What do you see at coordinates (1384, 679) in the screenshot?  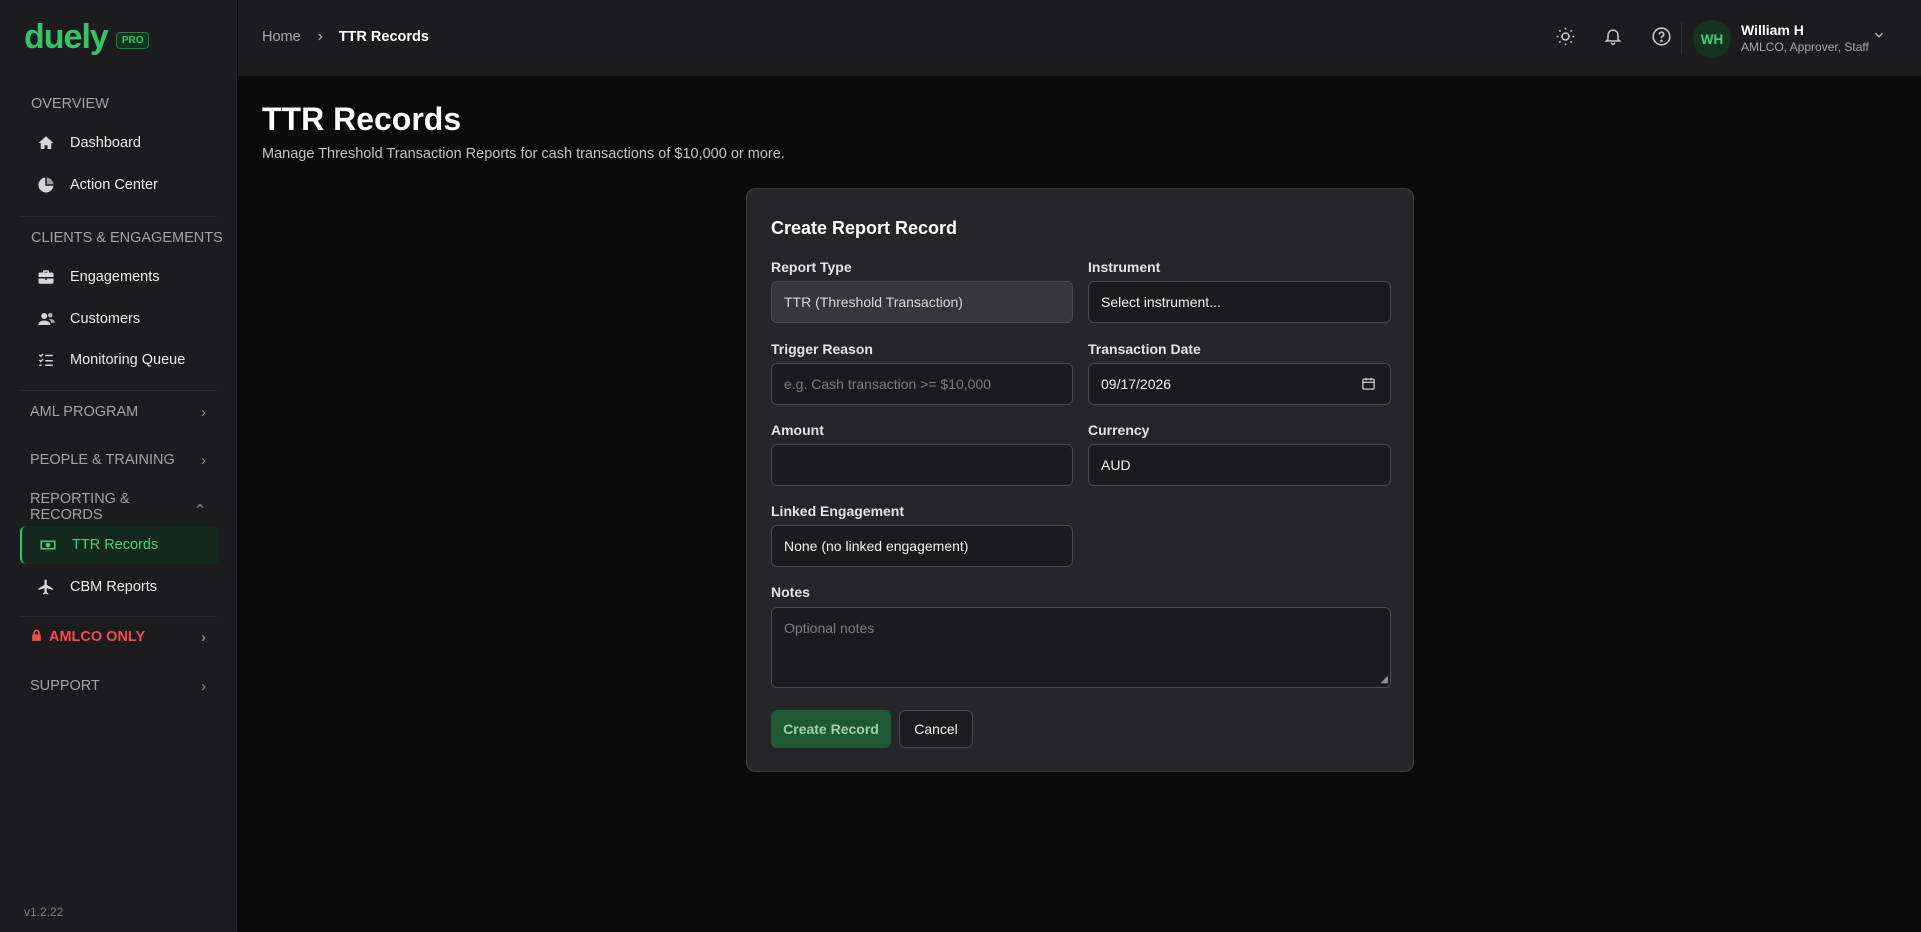 I see `resize-handle-icon: ◢` at bounding box center [1384, 679].